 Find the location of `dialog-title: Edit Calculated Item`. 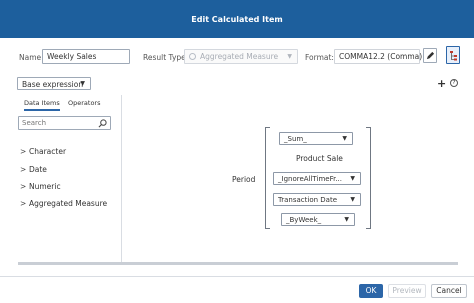

dialog-title: Edit Calculated Item is located at coordinates (237, 19).